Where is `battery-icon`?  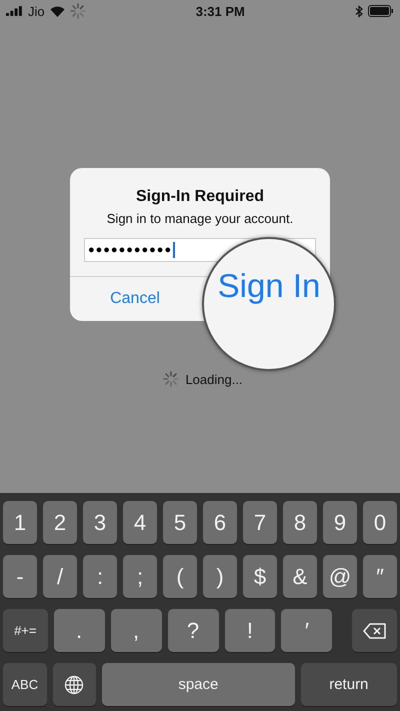 battery-icon is located at coordinates (381, 11).